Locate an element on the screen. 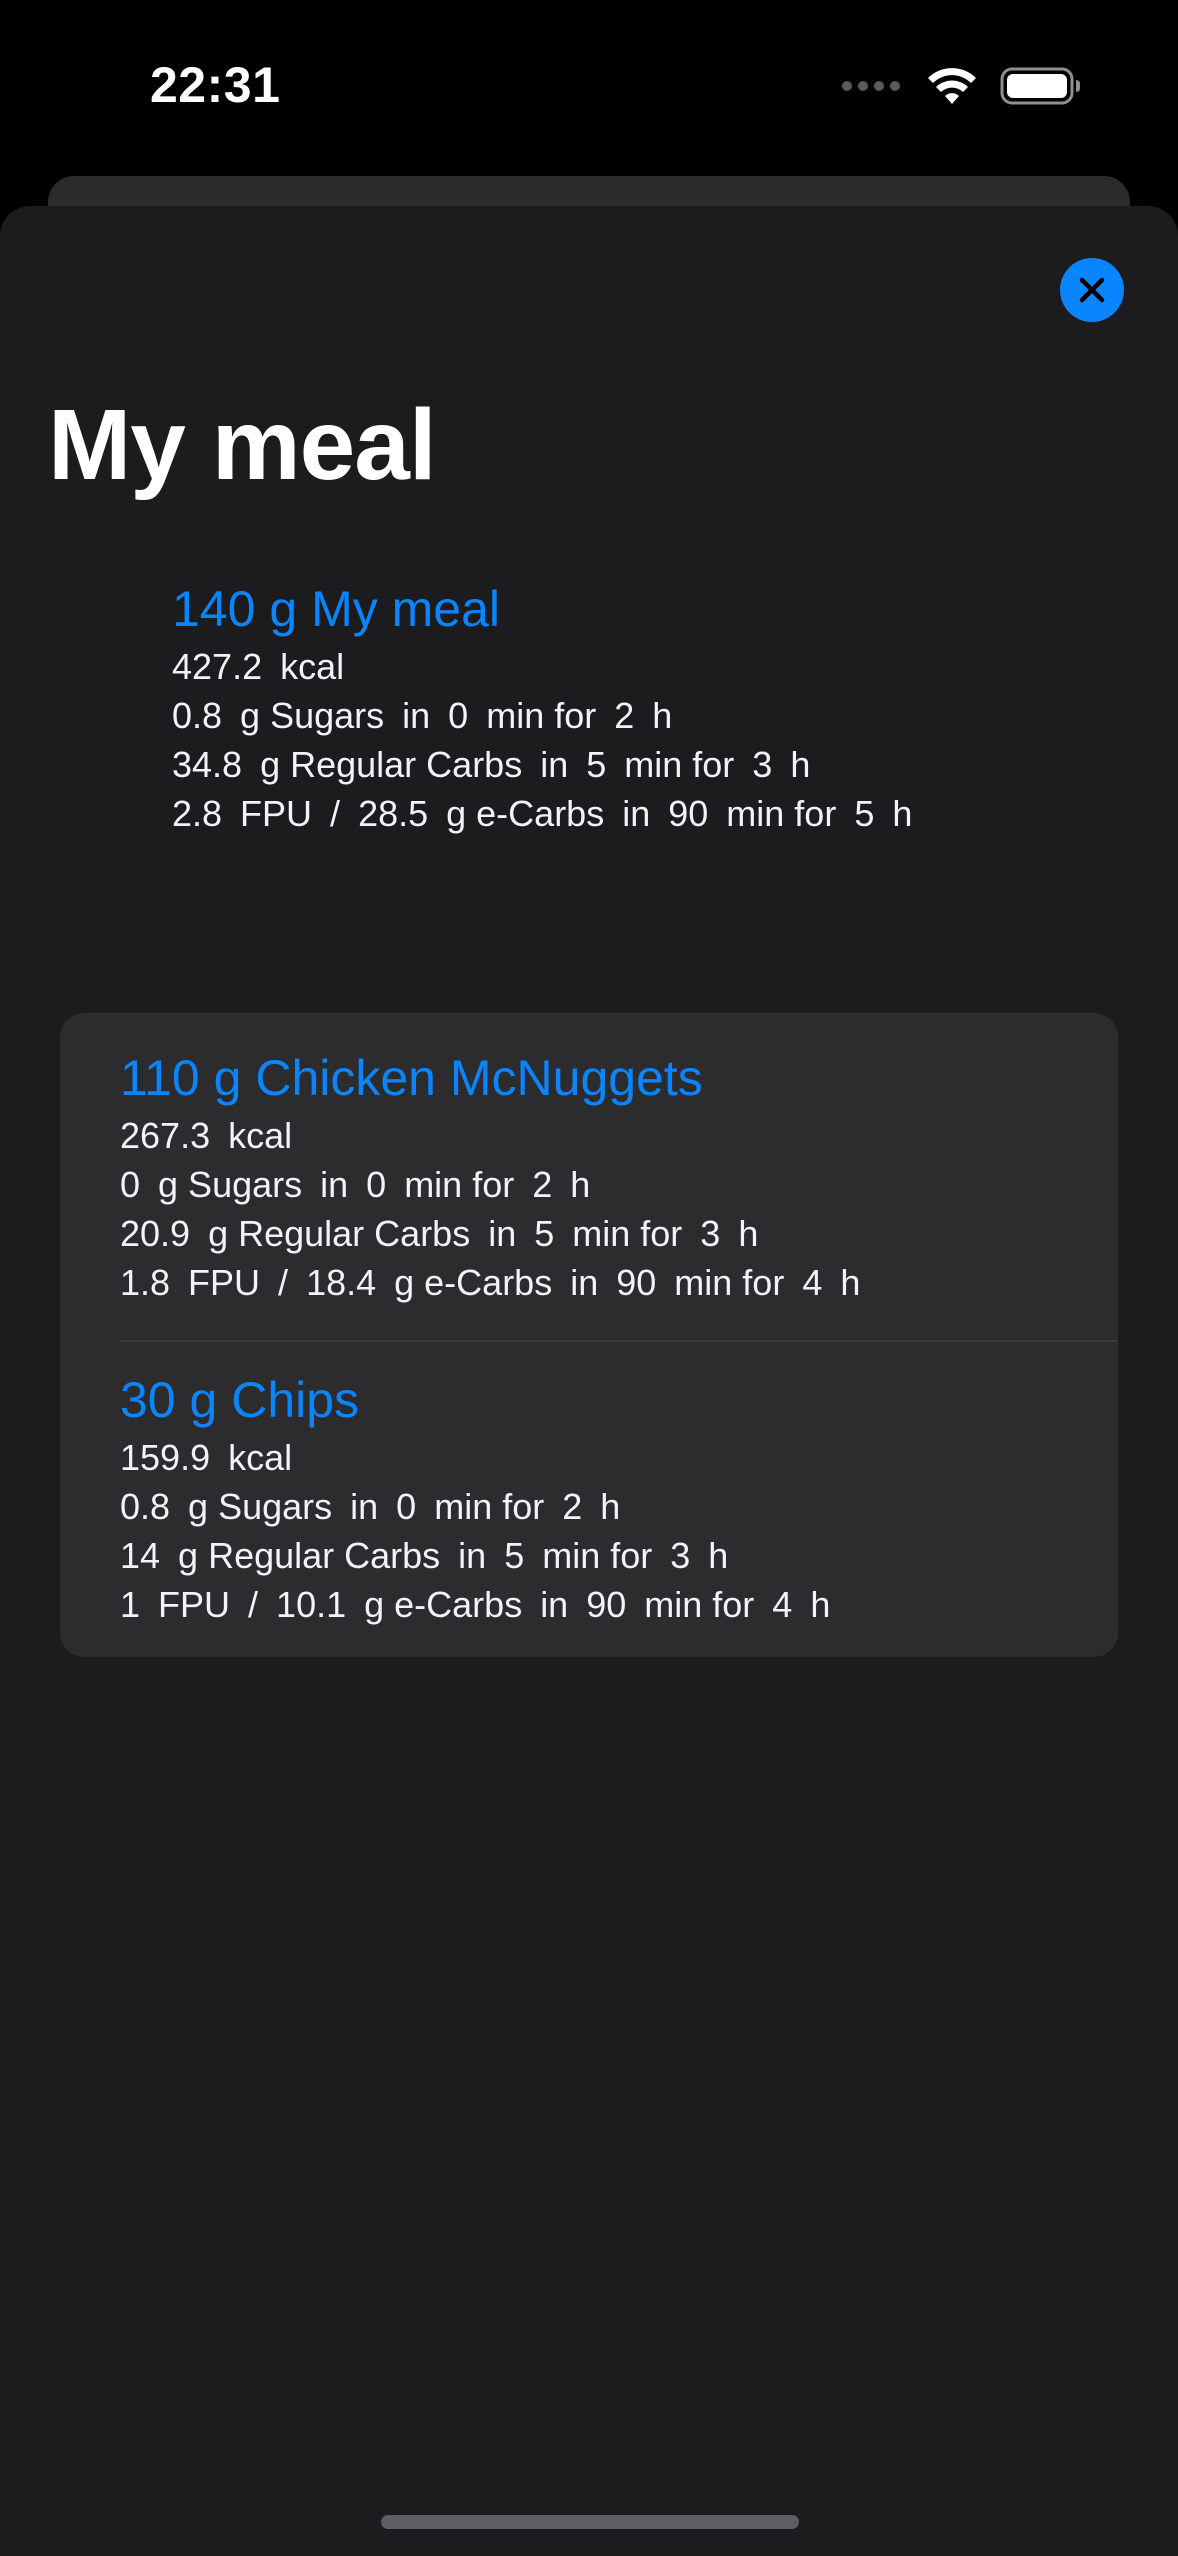 The width and height of the screenshot is (1178, 2556). summary-name: My meal is located at coordinates (405, 609).